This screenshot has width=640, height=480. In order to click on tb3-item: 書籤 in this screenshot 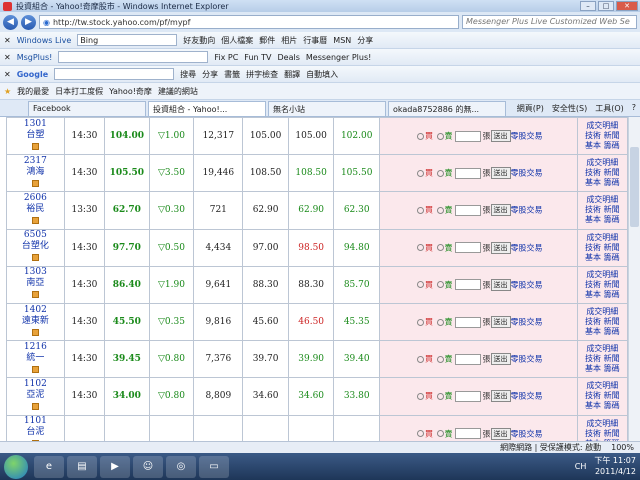, I will do `click(232, 74)`.